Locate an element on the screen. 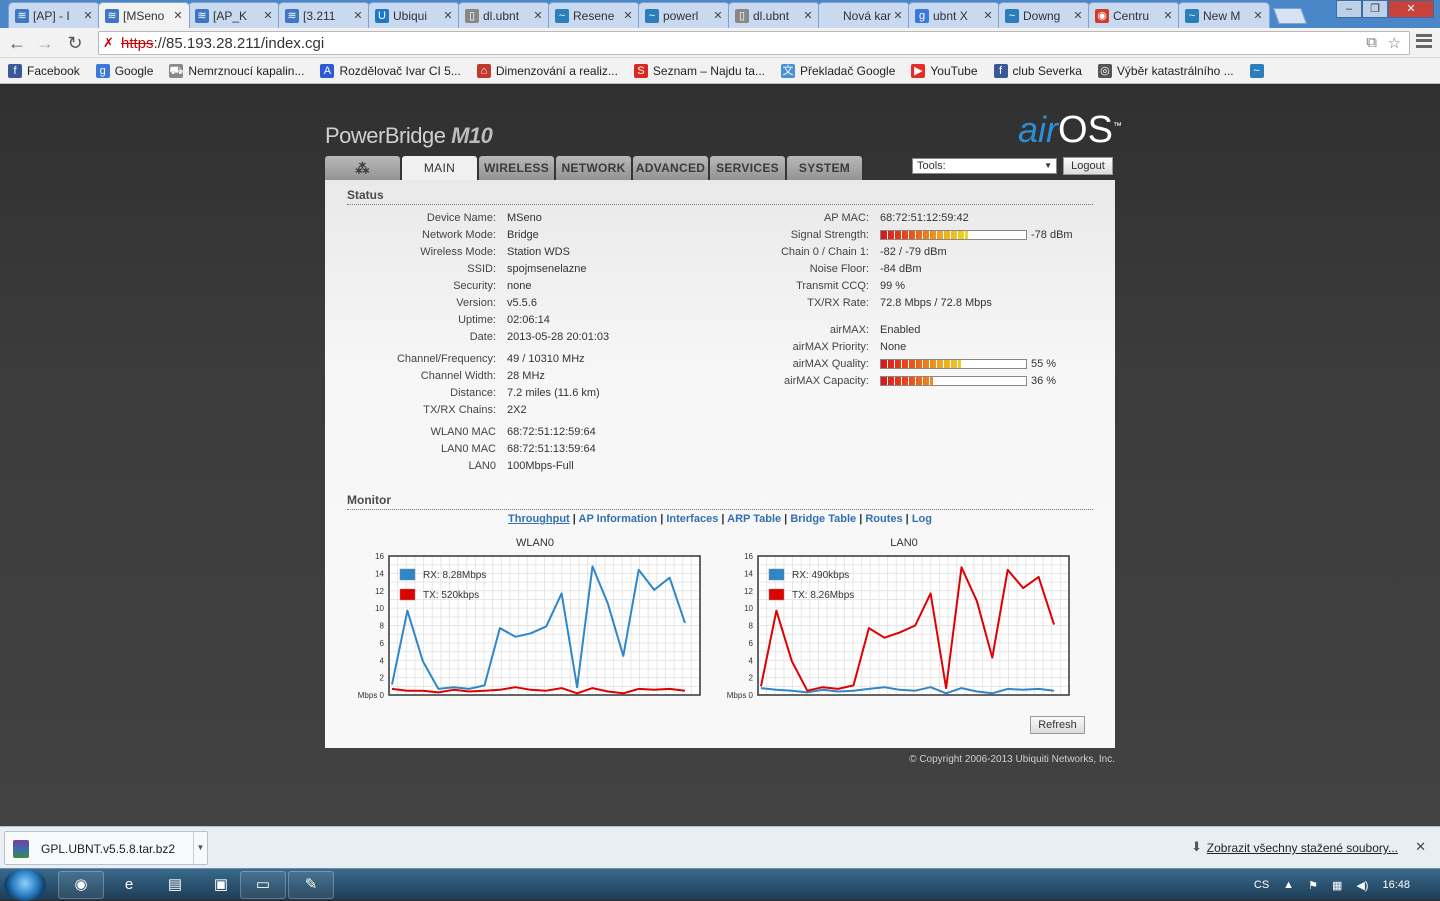 This screenshot has height=901, width=1440. explorer-taskbar-icon: ▤ is located at coordinates (175, 885).